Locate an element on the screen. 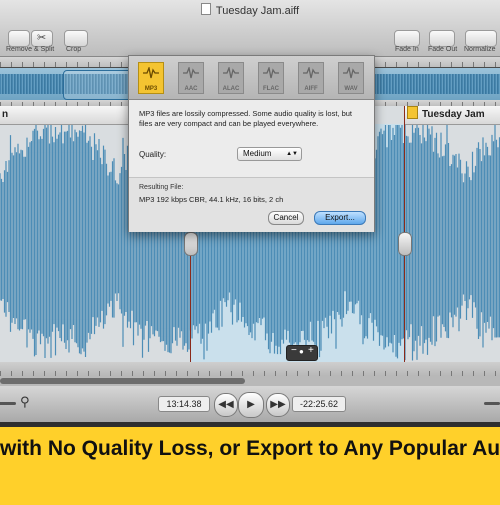  track-icon is located at coordinates (412, 112).